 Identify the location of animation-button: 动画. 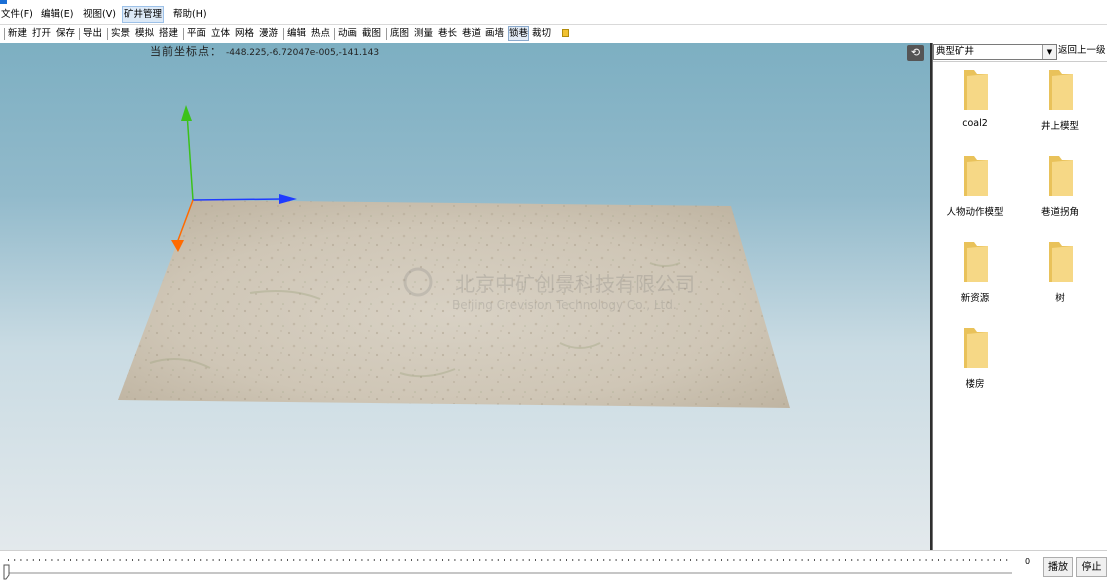
(347, 33).